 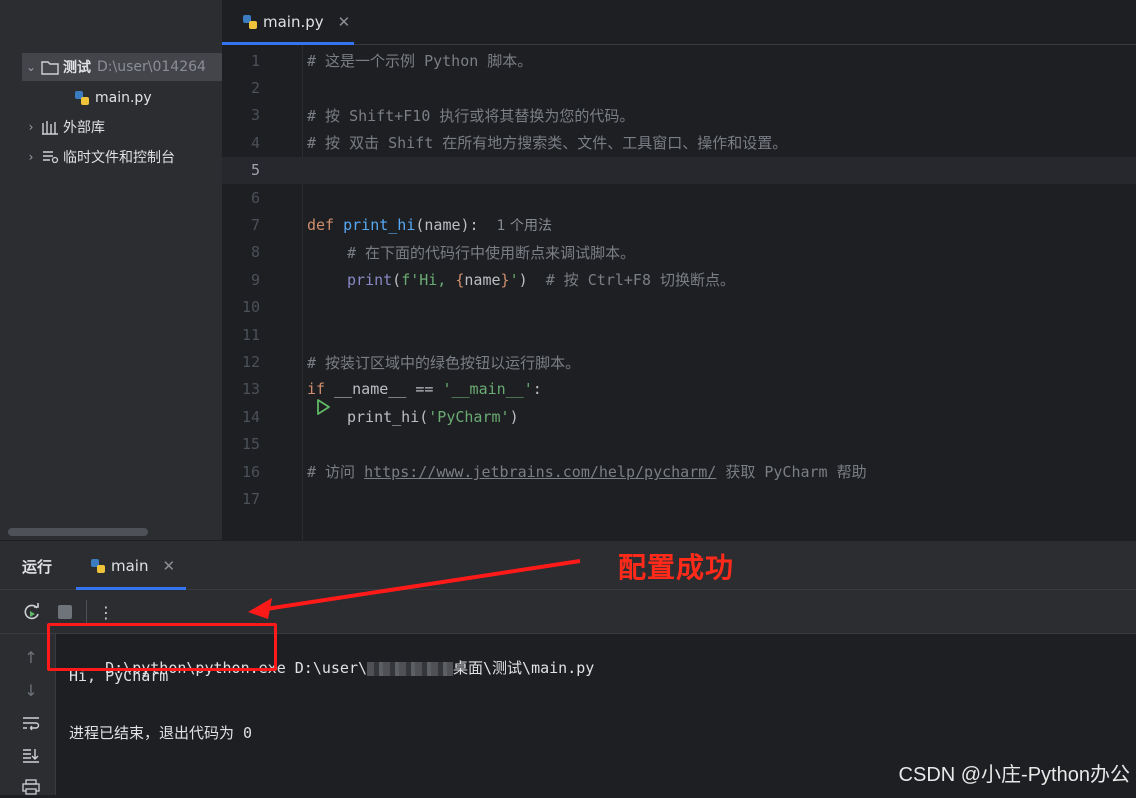 What do you see at coordinates (255, 115) in the screenshot?
I see `line-number: 3` at bounding box center [255, 115].